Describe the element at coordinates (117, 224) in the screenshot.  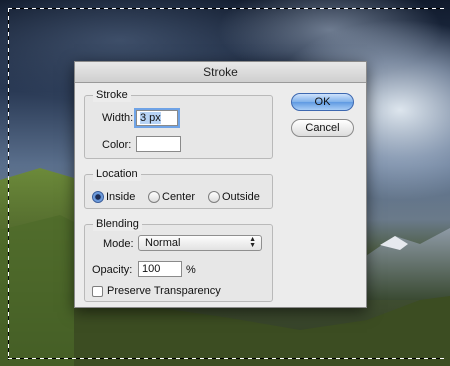
I see `blending-group-title: Blending` at that location.